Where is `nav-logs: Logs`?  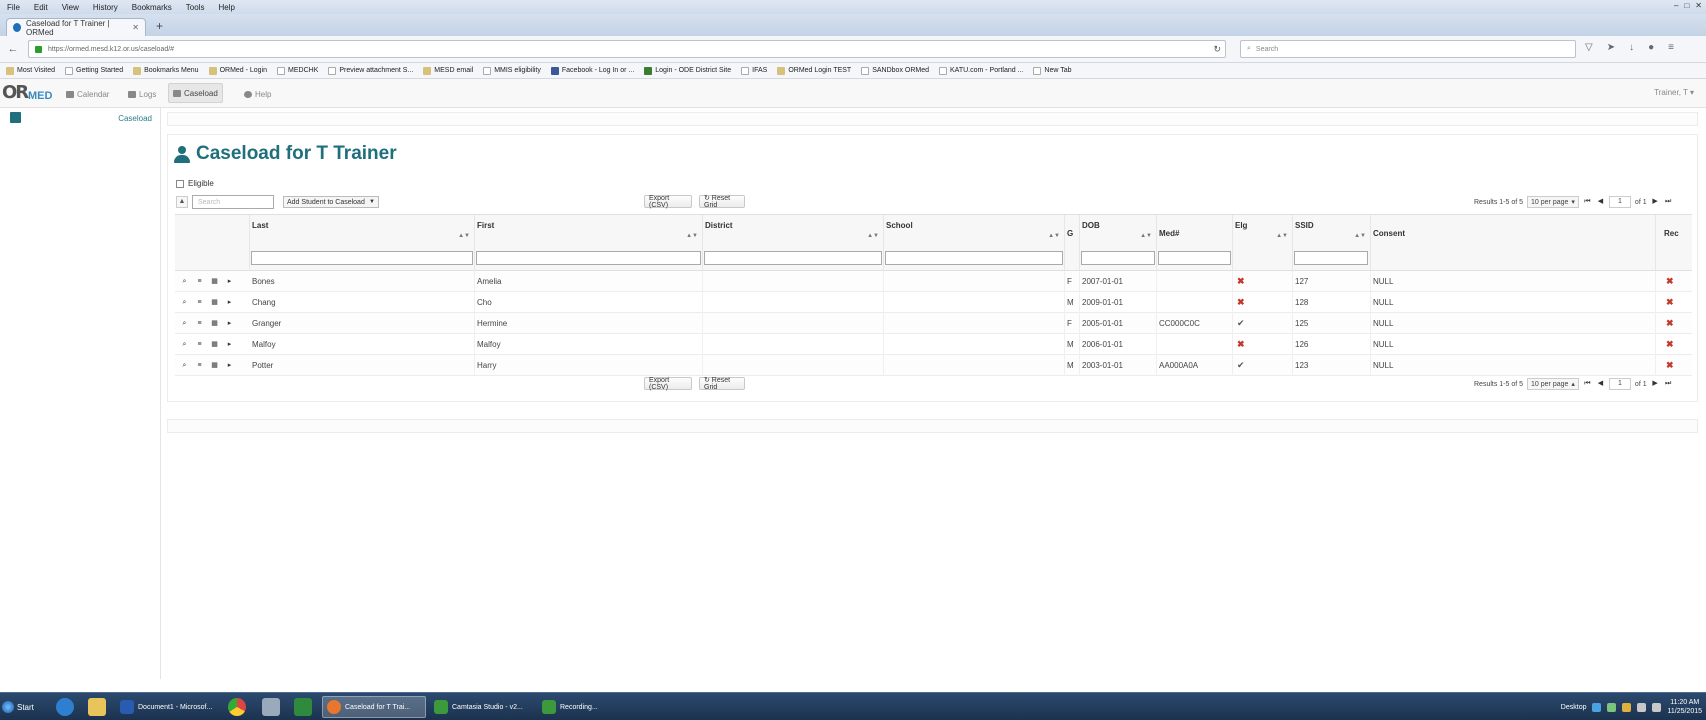
nav-logs: Logs is located at coordinates (142, 94).